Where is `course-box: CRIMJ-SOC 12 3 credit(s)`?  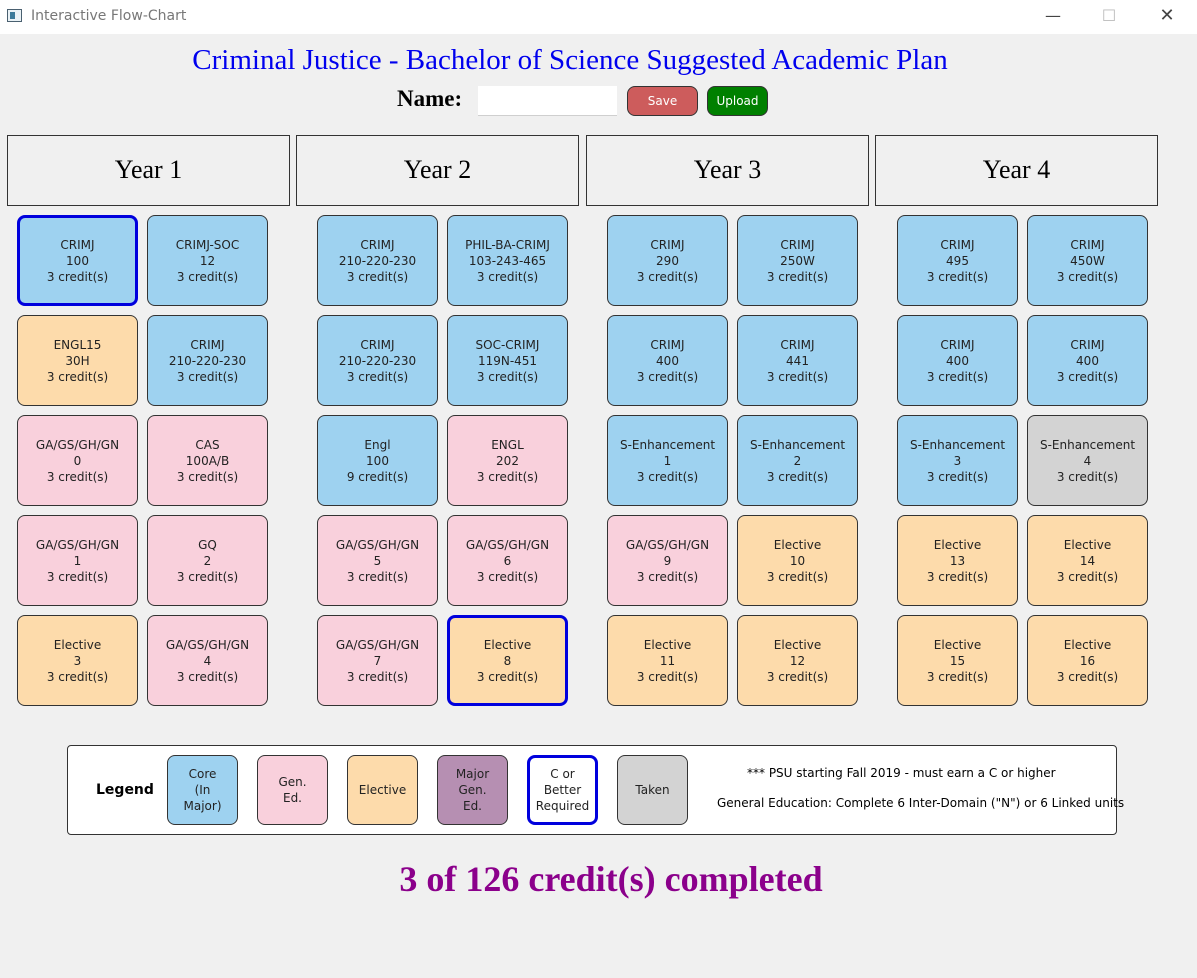
course-box: CRIMJ-SOC 12 3 credit(s) is located at coordinates (207, 260).